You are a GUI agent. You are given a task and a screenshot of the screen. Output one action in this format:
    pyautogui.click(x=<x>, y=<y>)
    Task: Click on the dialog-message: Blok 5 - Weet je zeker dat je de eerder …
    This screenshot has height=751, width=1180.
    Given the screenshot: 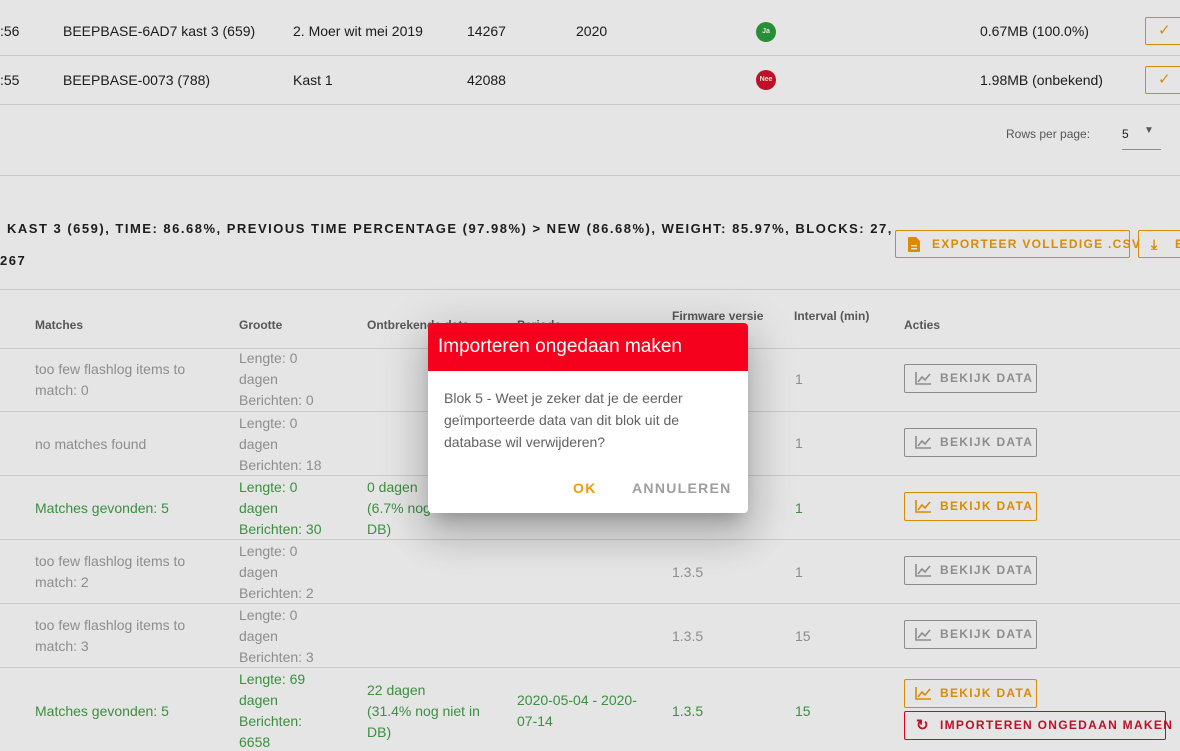 What is the action you would take?
    pyautogui.click(x=563, y=420)
    